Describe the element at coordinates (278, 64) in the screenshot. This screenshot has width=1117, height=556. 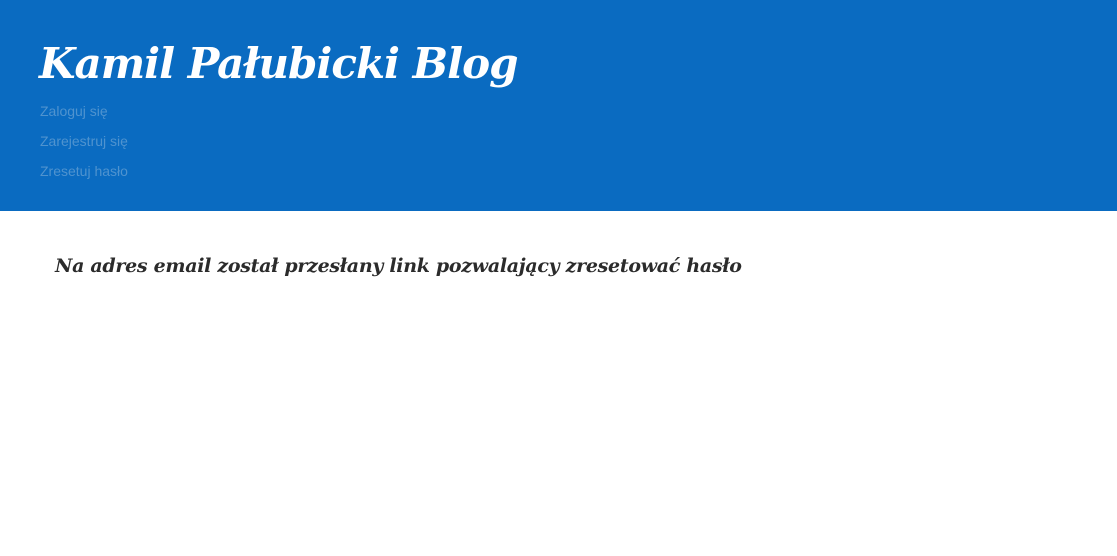
I see `site-title: Kamil Pałubicki Blog` at that location.